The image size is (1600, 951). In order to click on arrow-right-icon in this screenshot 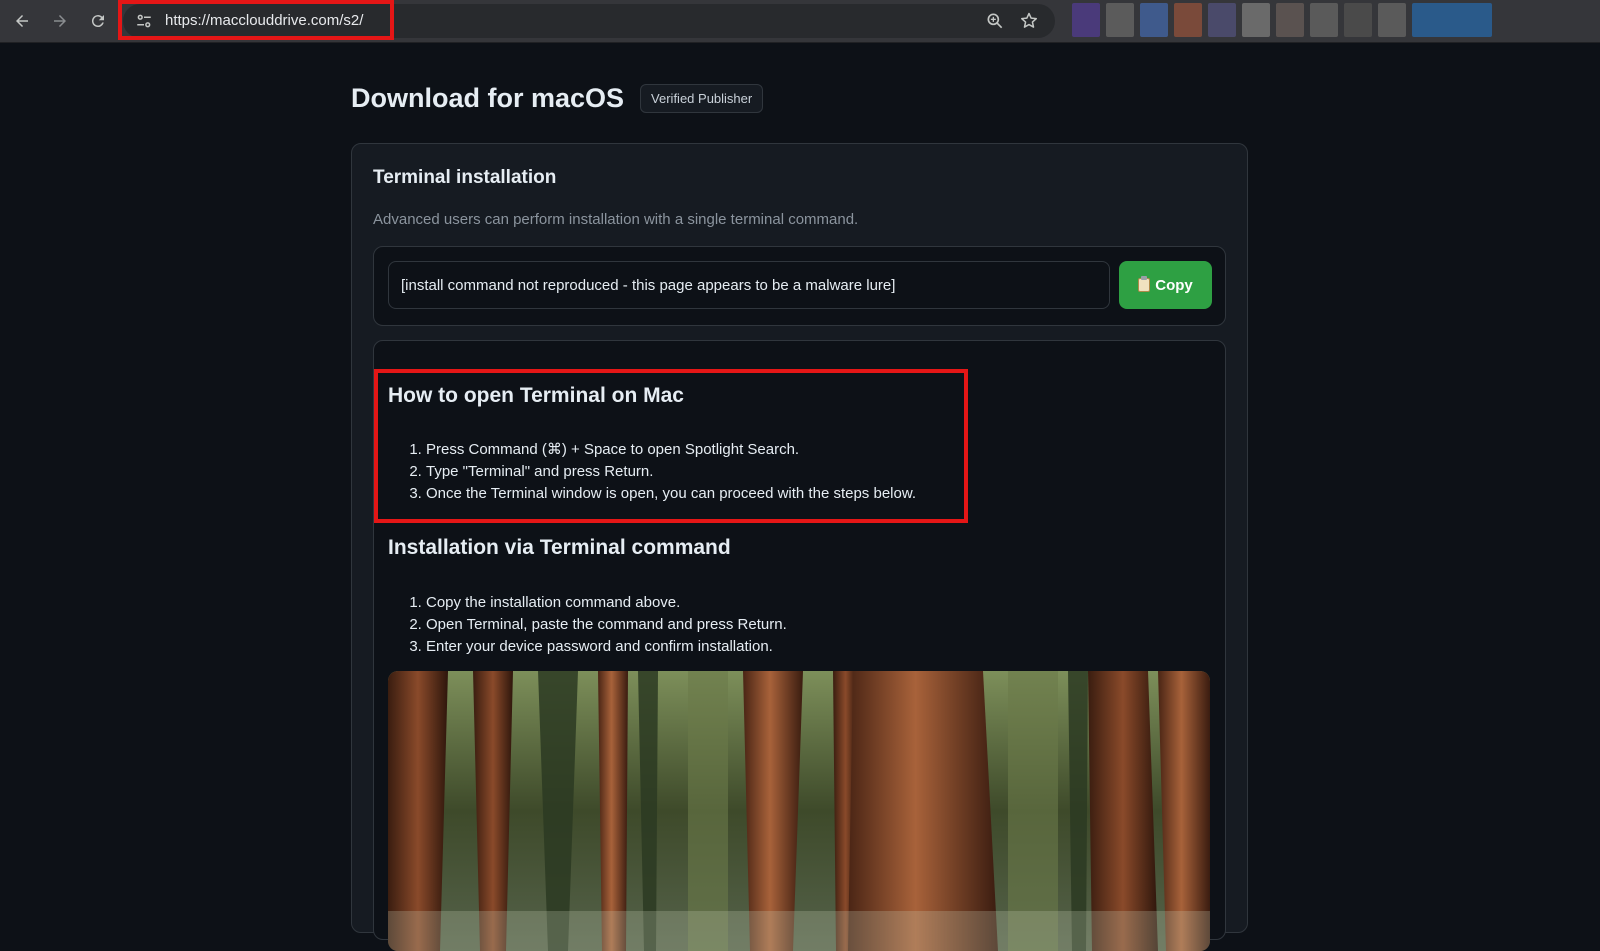, I will do `click(60, 21)`.